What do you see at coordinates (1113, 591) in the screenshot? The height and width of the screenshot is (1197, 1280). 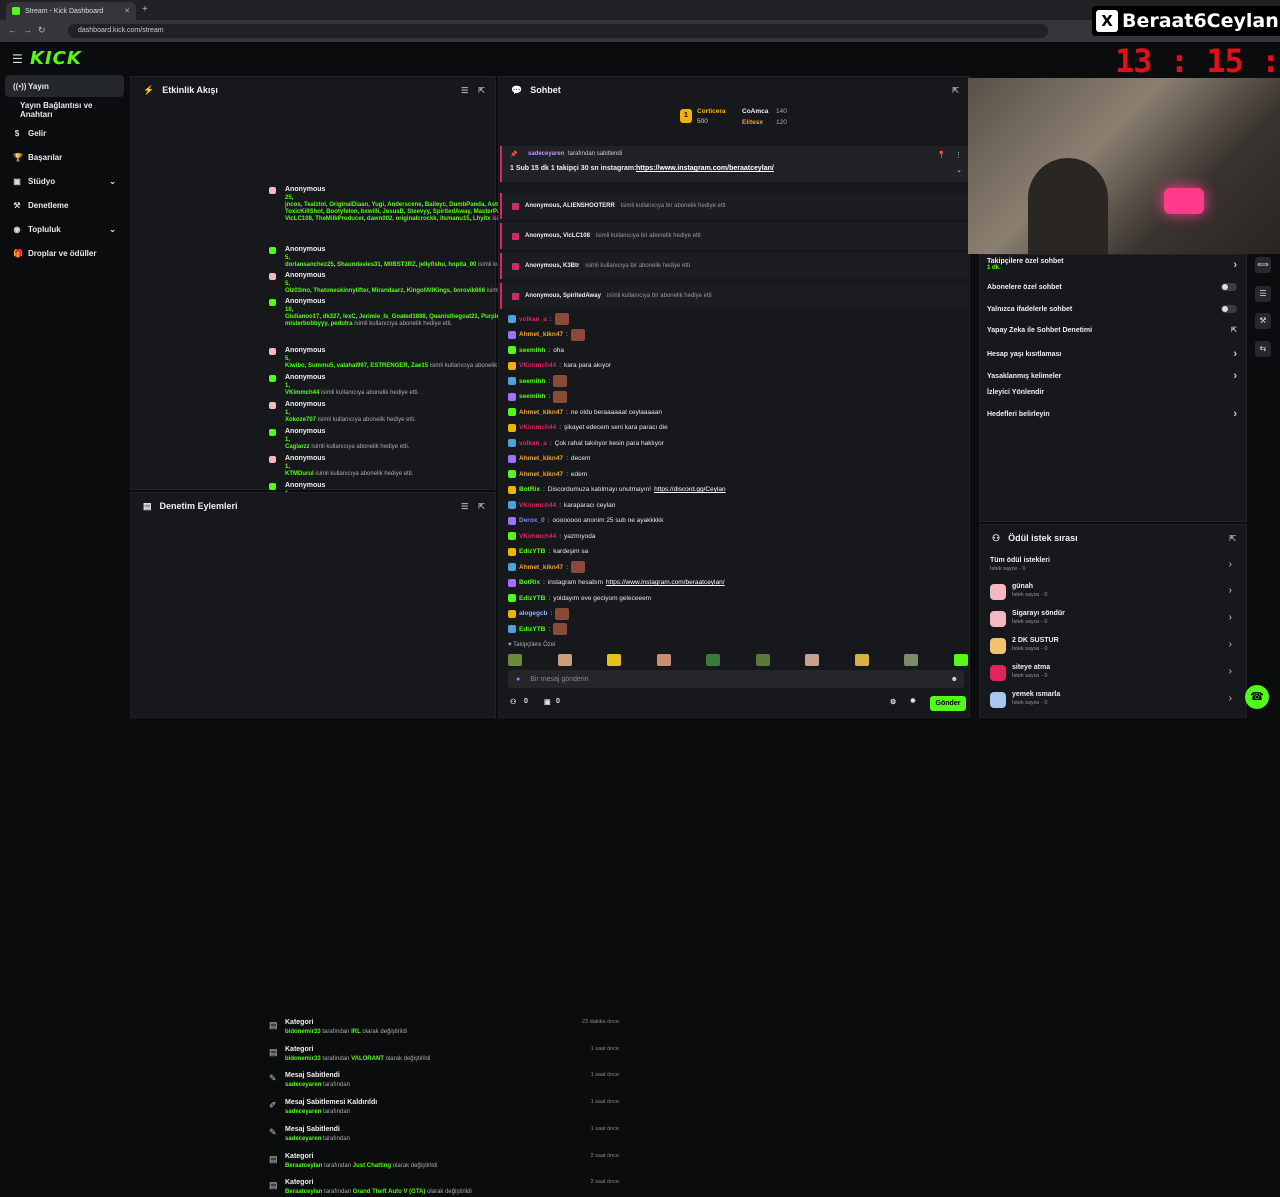 I see `reward-item: günah İstek sayısı - 0 ›` at bounding box center [1113, 591].